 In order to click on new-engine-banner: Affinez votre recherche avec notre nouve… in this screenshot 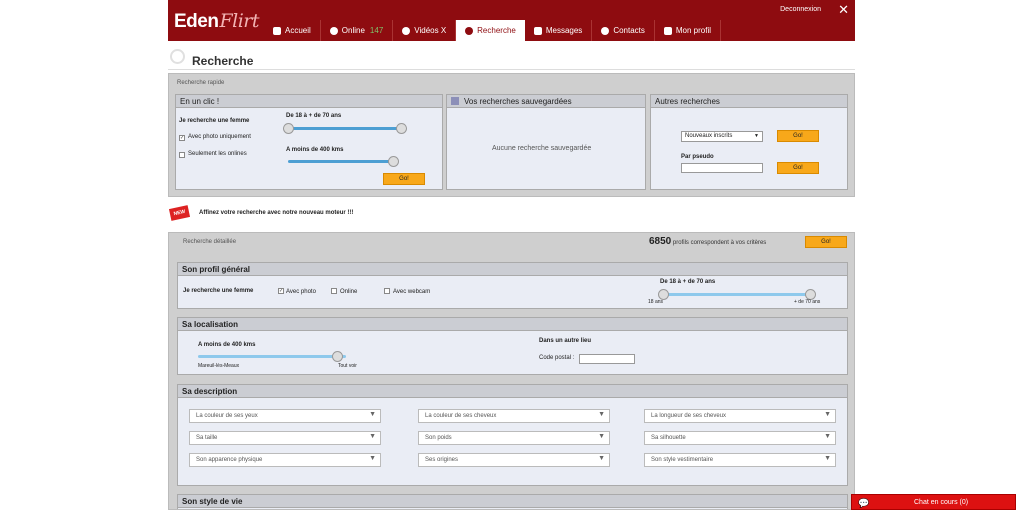, I will do `click(276, 213)`.